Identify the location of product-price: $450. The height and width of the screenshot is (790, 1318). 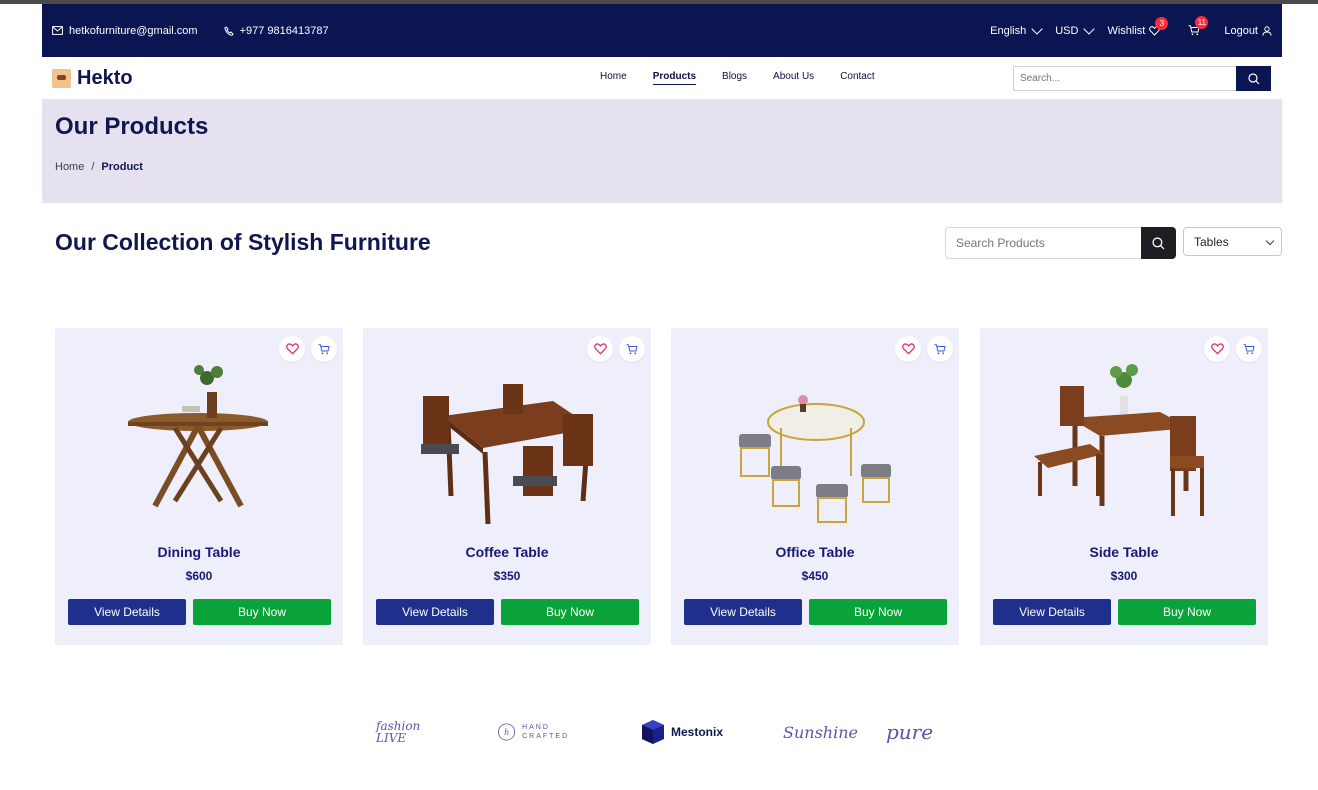
(815, 576).